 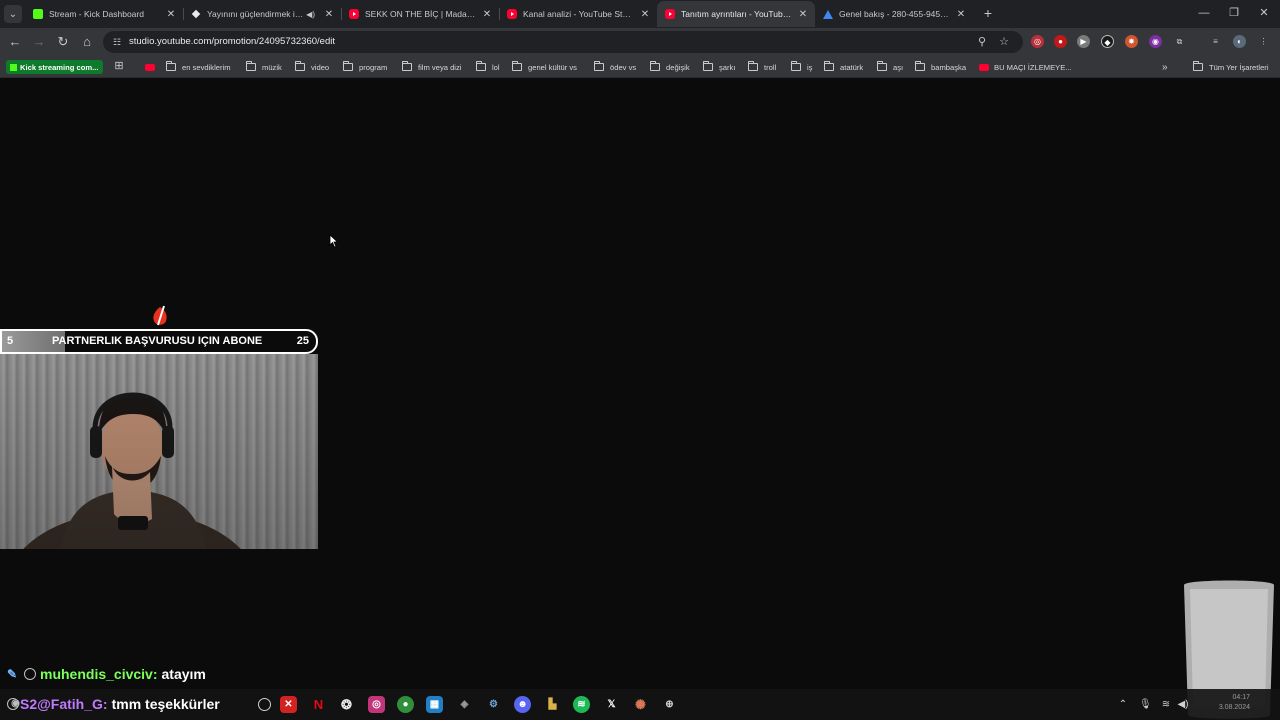 What do you see at coordinates (15, 42) in the screenshot?
I see `back-button: ←` at bounding box center [15, 42].